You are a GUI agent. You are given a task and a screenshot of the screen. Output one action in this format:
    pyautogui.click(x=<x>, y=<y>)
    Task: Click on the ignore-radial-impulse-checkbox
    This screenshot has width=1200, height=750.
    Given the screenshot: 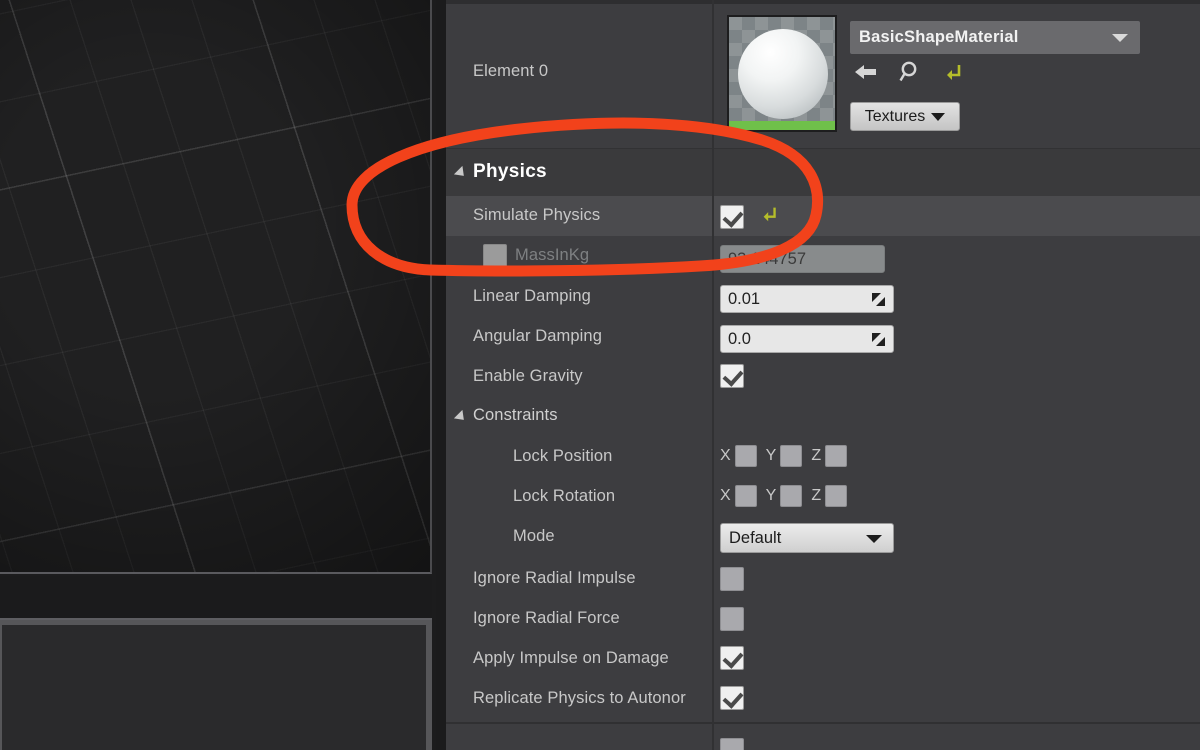 What is the action you would take?
    pyautogui.click(x=732, y=579)
    